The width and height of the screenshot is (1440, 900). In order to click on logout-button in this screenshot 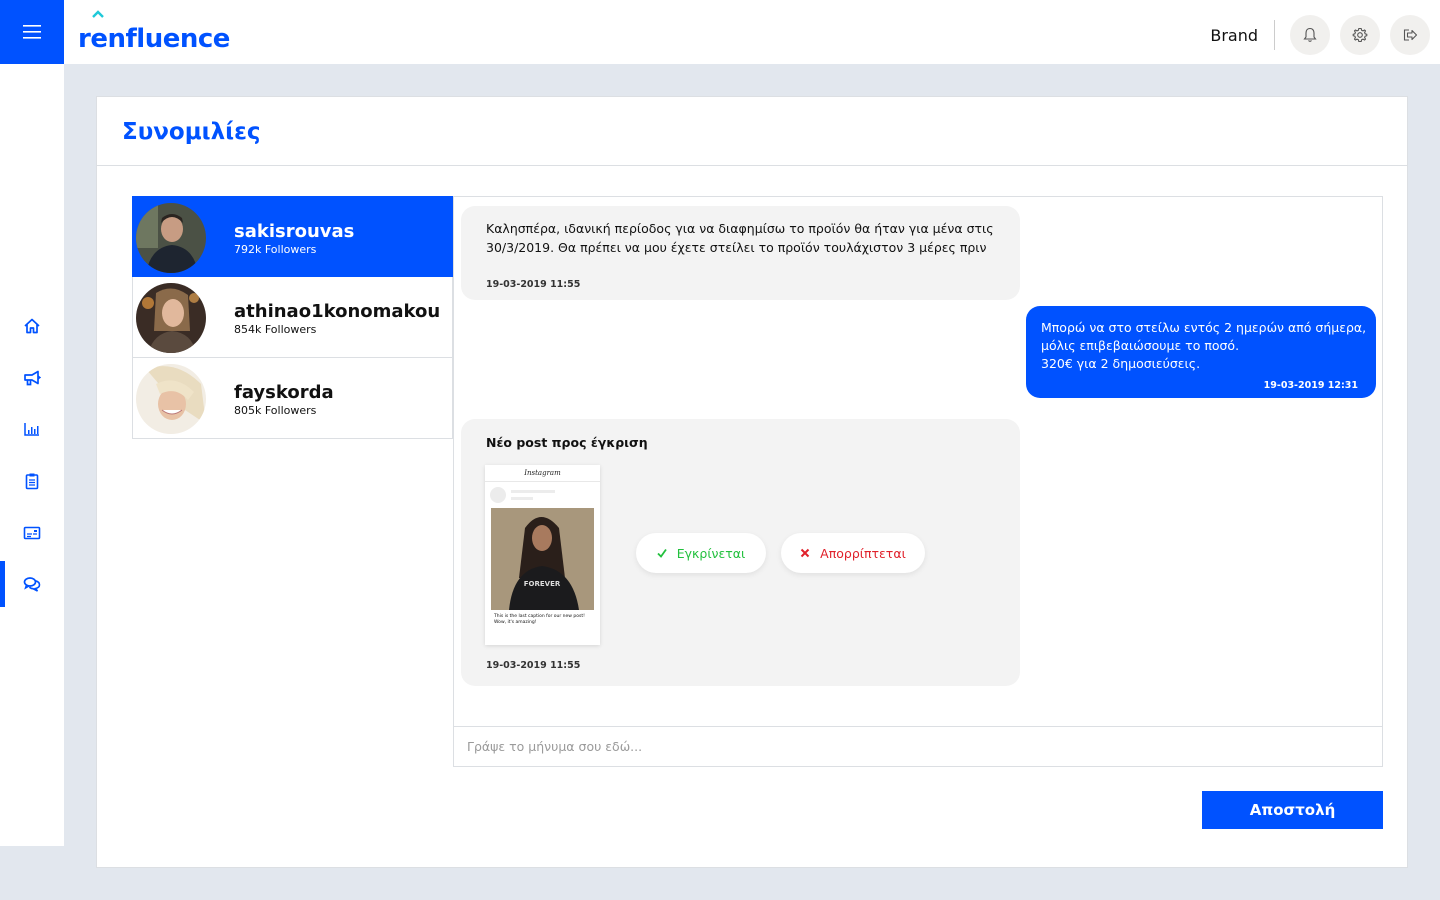, I will do `click(1410, 35)`.